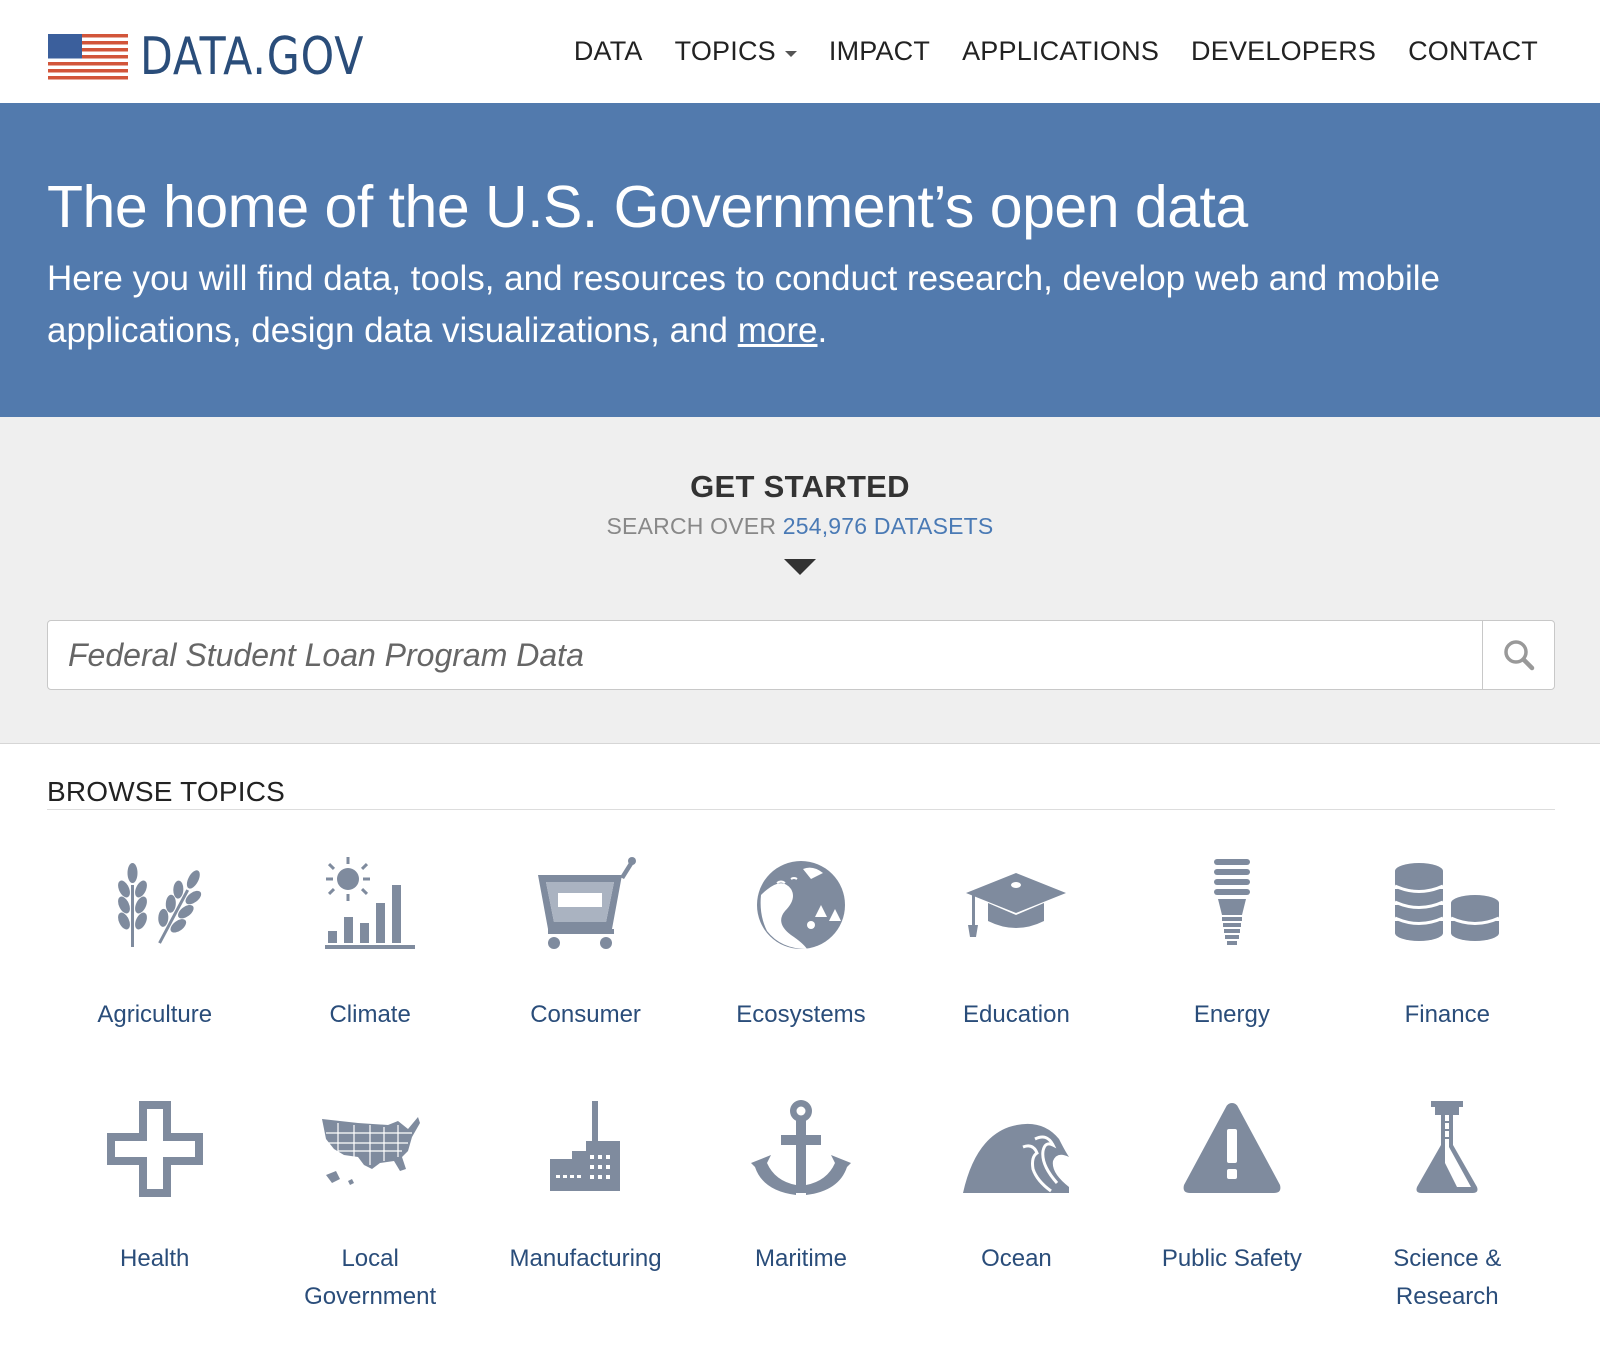  What do you see at coordinates (154, 1205) in the screenshot?
I see `topic-health: Health` at bounding box center [154, 1205].